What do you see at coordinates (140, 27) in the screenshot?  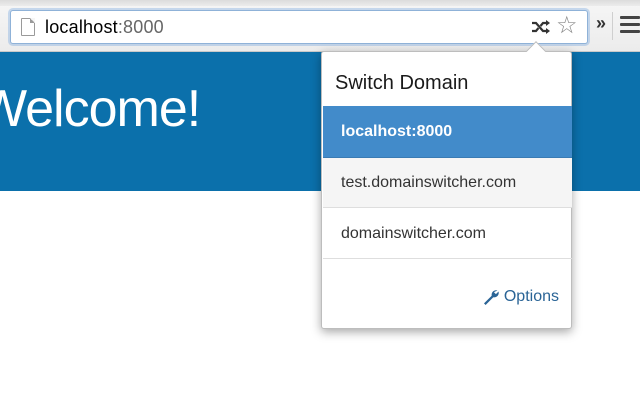 I see `url-port: :8000` at bounding box center [140, 27].